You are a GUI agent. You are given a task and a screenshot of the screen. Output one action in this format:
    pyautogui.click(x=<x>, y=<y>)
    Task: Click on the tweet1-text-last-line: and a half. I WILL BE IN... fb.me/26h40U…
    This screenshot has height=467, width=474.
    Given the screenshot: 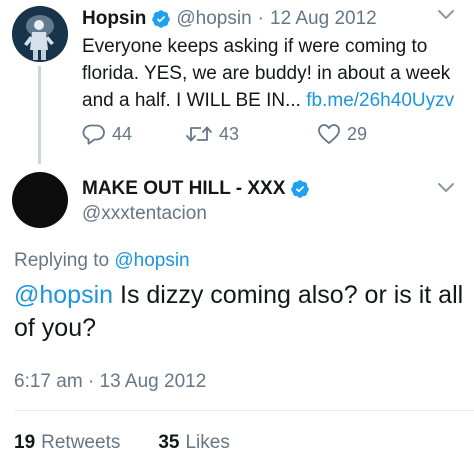 What is the action you would take?
    pyautogui.click(x=276, y=100)
    